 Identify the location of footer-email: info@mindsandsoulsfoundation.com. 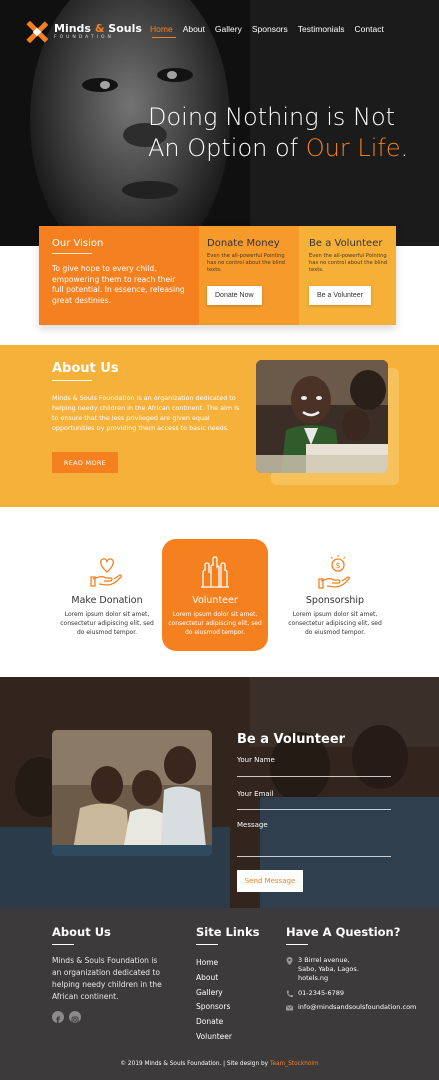
(351, 1007).